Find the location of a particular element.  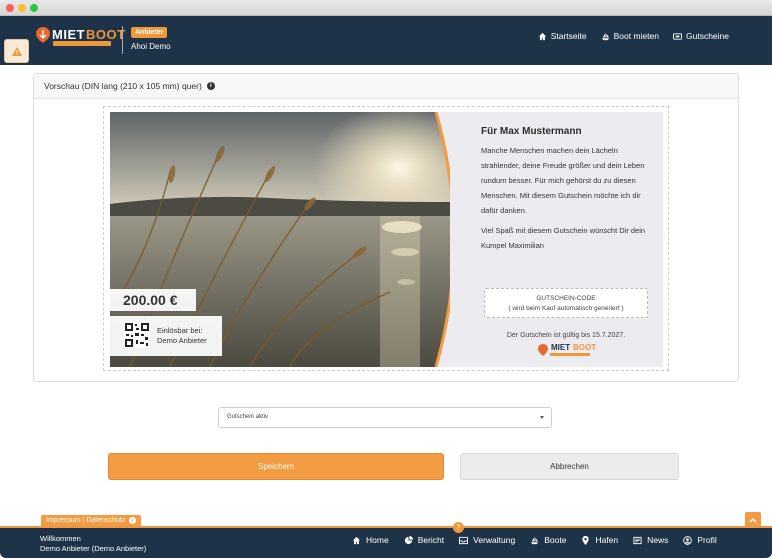

logo-pin-icon is located at coordinates (43, 35).